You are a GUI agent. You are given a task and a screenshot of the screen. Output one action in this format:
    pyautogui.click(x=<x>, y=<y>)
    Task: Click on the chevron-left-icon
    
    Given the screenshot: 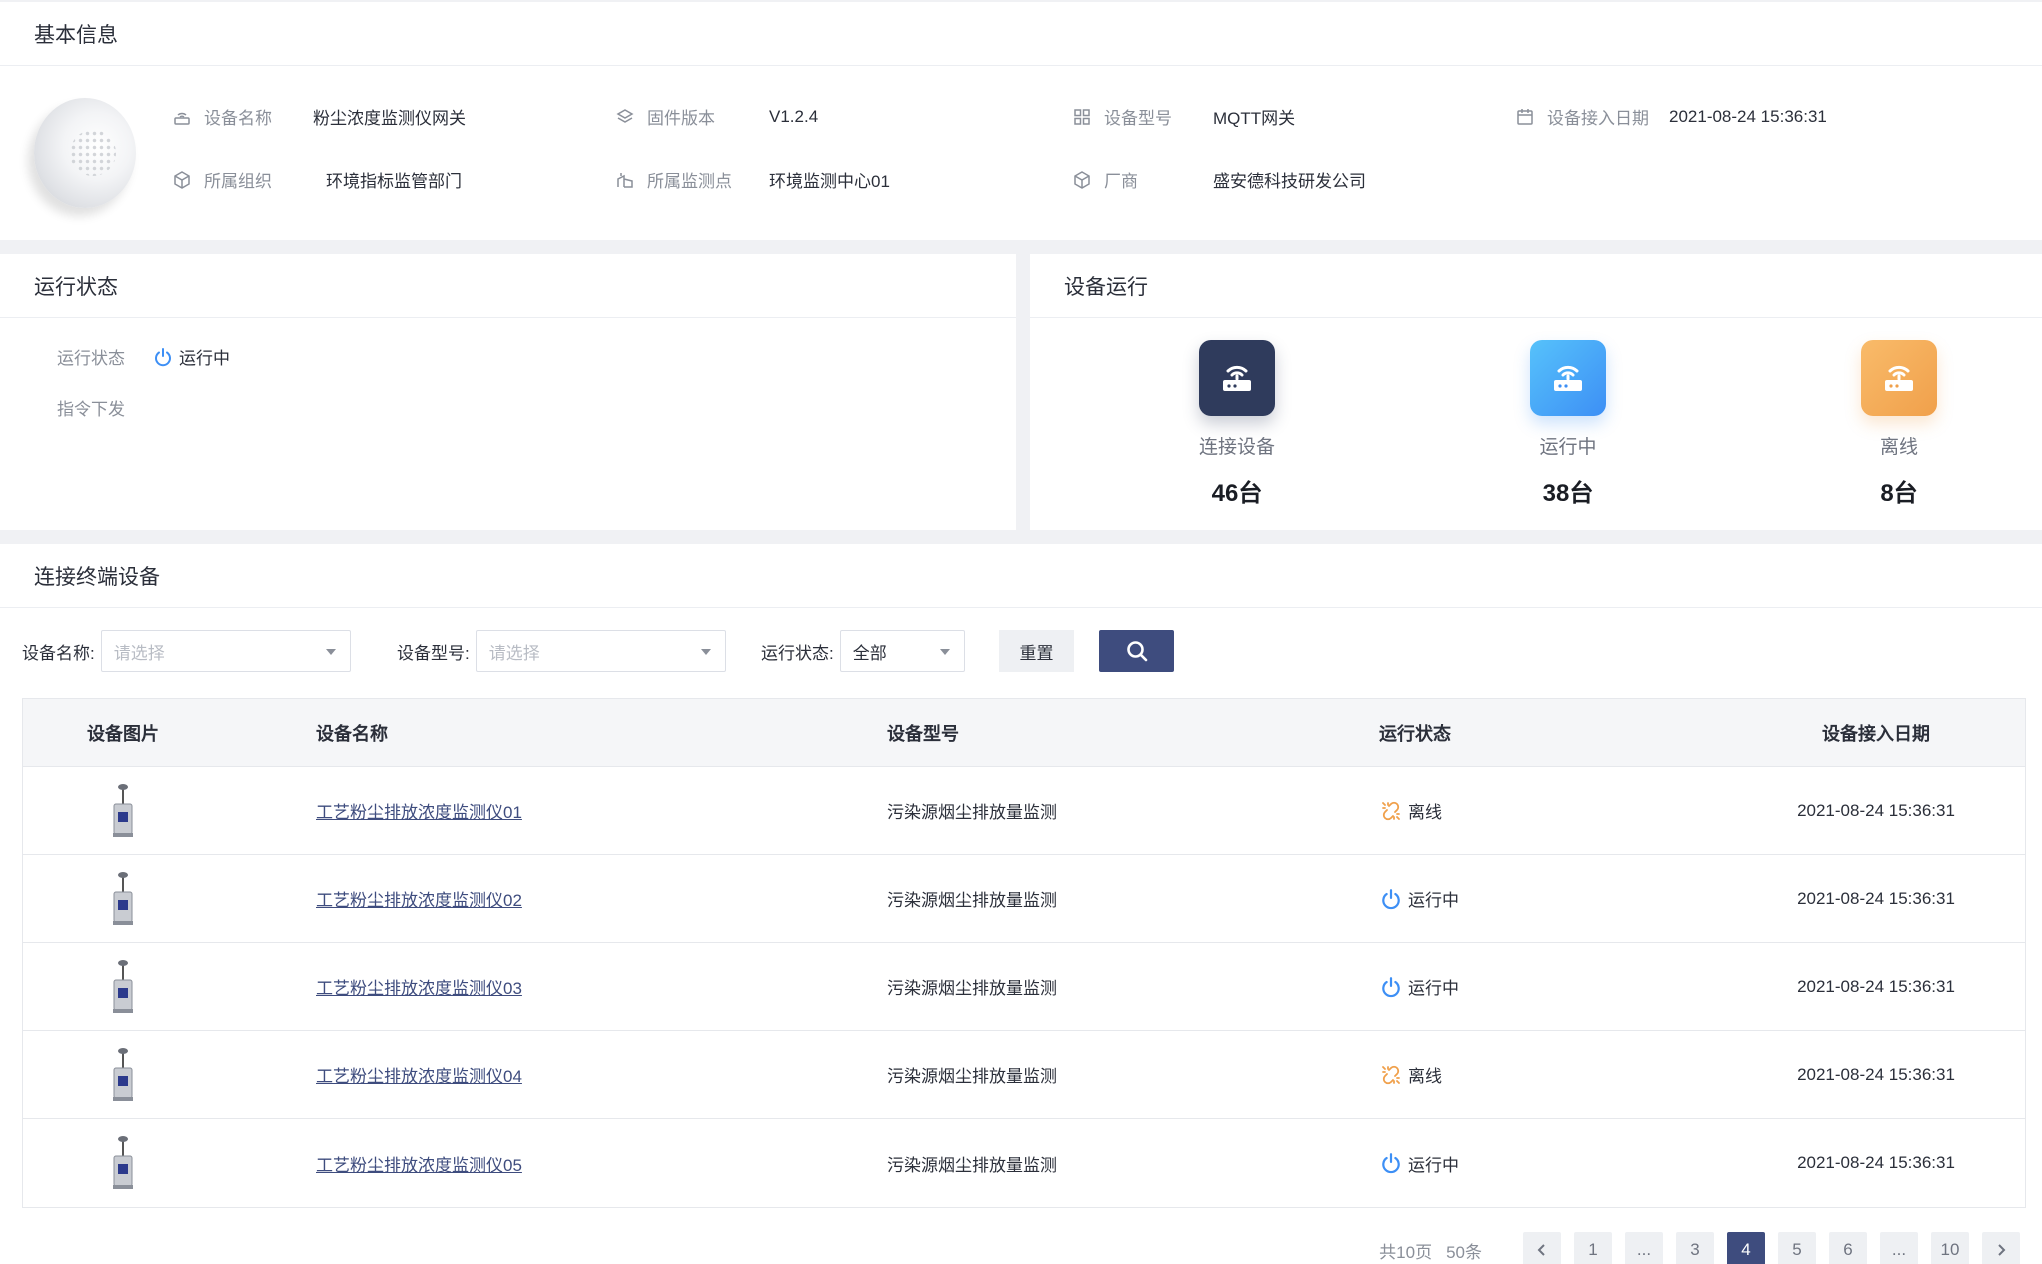 What is the action you would take?
    pyautogui.click(x=1541, y=1250)
    